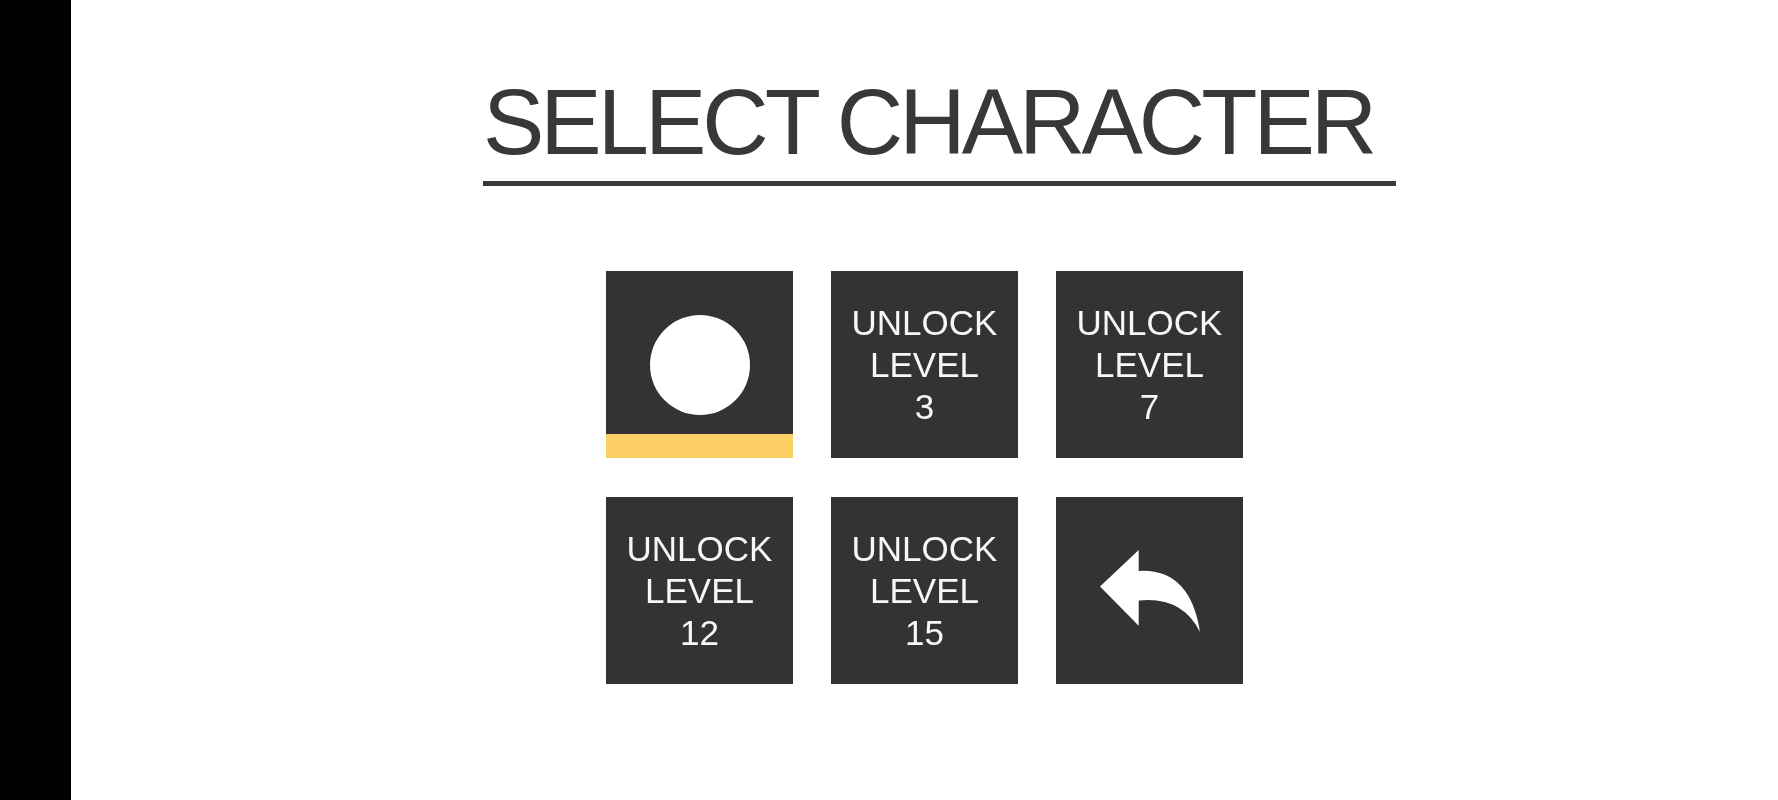 Image resolution: width=1778 pixels, height=800 pixels. Describe the element at coordinates (928, 122) in the screenshot. I see `page-title: SELECT CHARACTER` at that location.